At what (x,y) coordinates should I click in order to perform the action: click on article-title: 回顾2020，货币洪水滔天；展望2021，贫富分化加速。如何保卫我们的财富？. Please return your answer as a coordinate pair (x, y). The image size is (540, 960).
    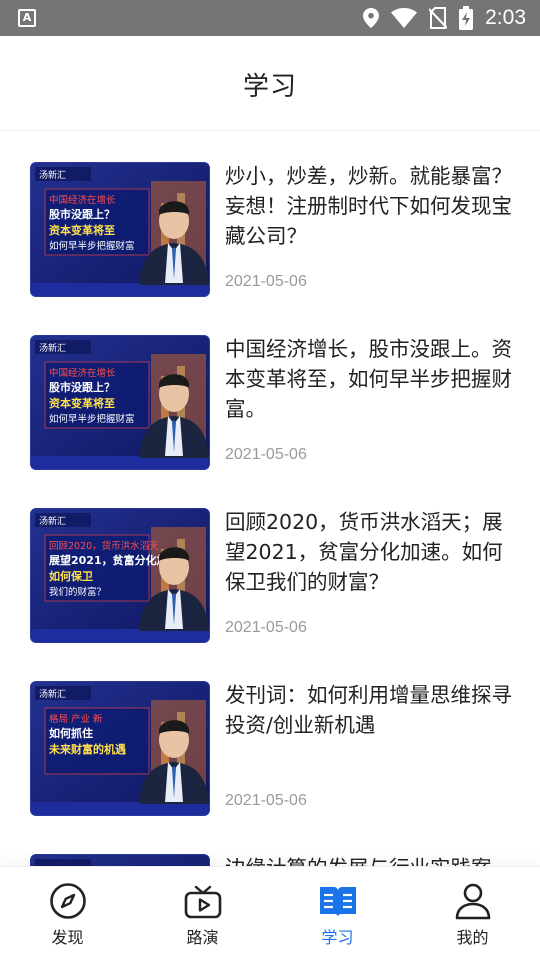
    Looking at the image, I should click on (370, 552).